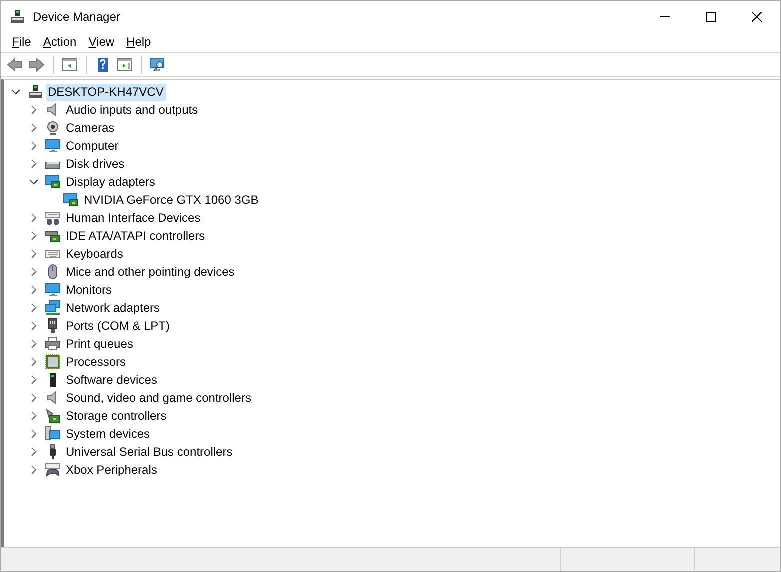  Describe the element at coordinates (103, 64) in the screenshot. I see `help-icon` at that location.